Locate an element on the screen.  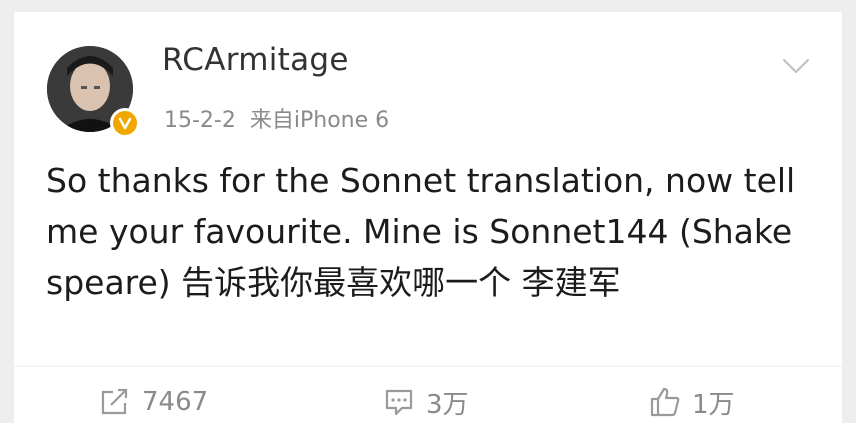
post-date: 15-2-2 is located at coordinates (200, 120).